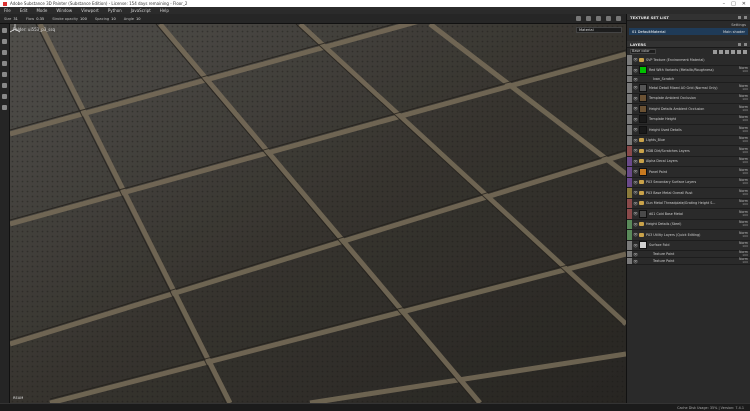  Describe the element at coordinates (688, 119) in the screenshot. I see `layer-row: 👁 Template Height Norm 100` at that location.